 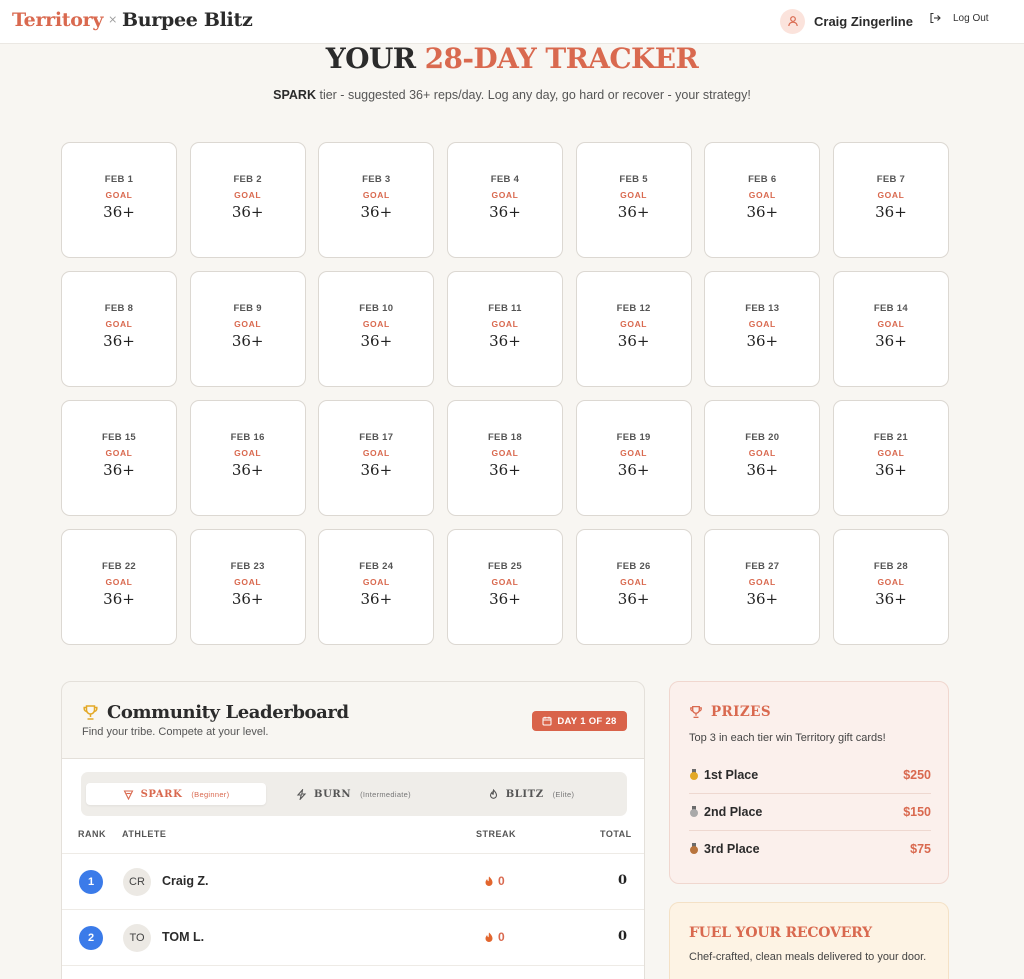 What do you see at coordinates (305, 794) in the screenshot?
I see `bolt-icon` at bounding box center [305, 794].